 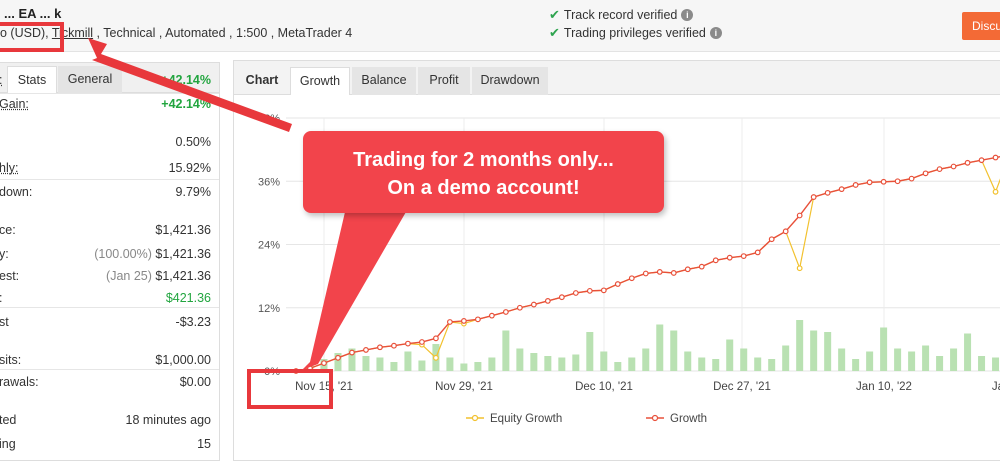 I want to click on stats-divider, so click(x=109, y=93).